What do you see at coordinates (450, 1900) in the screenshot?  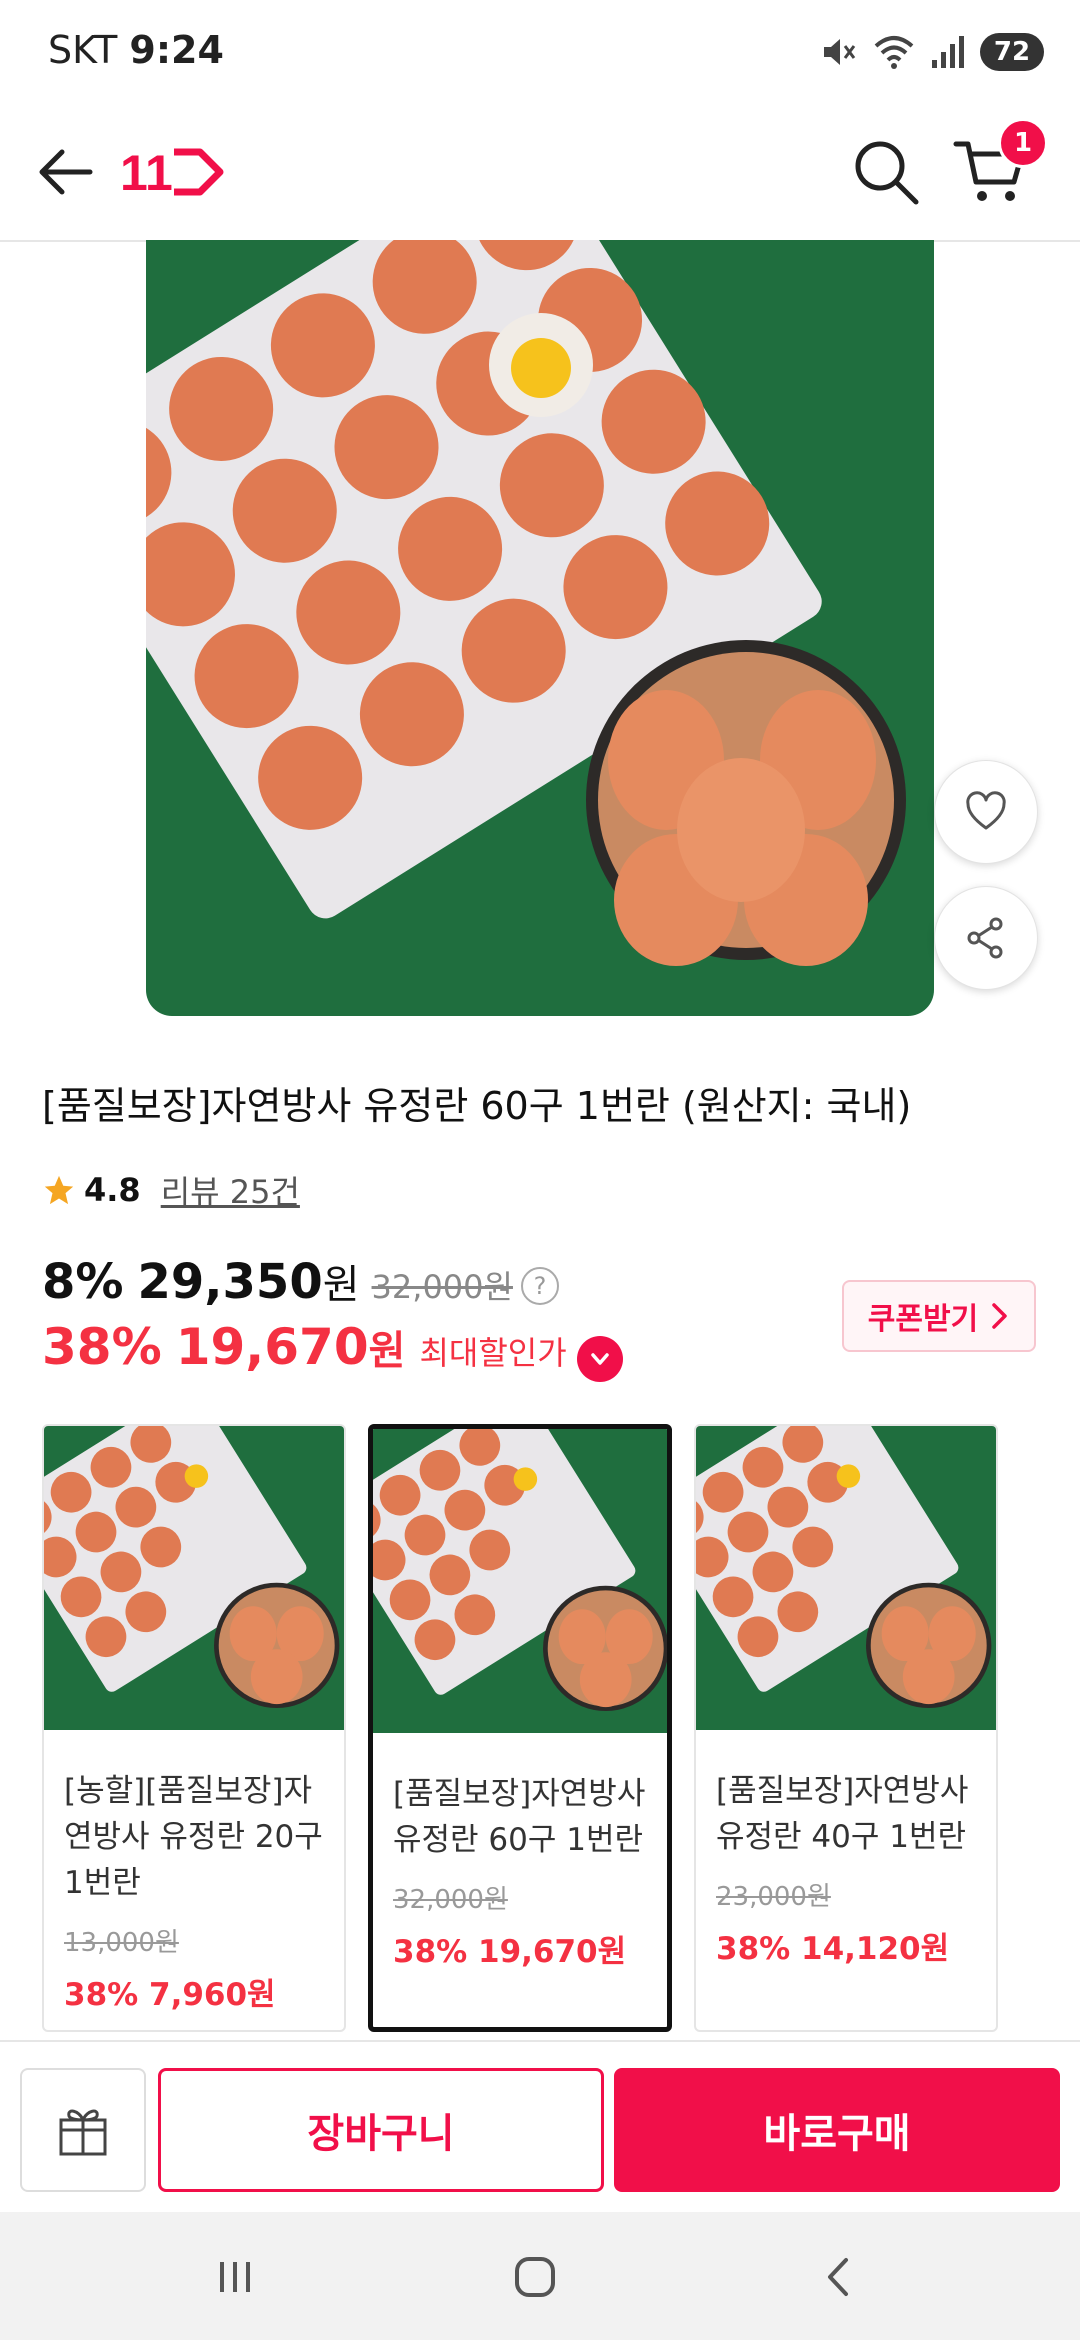 I see `option-original-price: 32,000원` at bounding box center [450, 1900].